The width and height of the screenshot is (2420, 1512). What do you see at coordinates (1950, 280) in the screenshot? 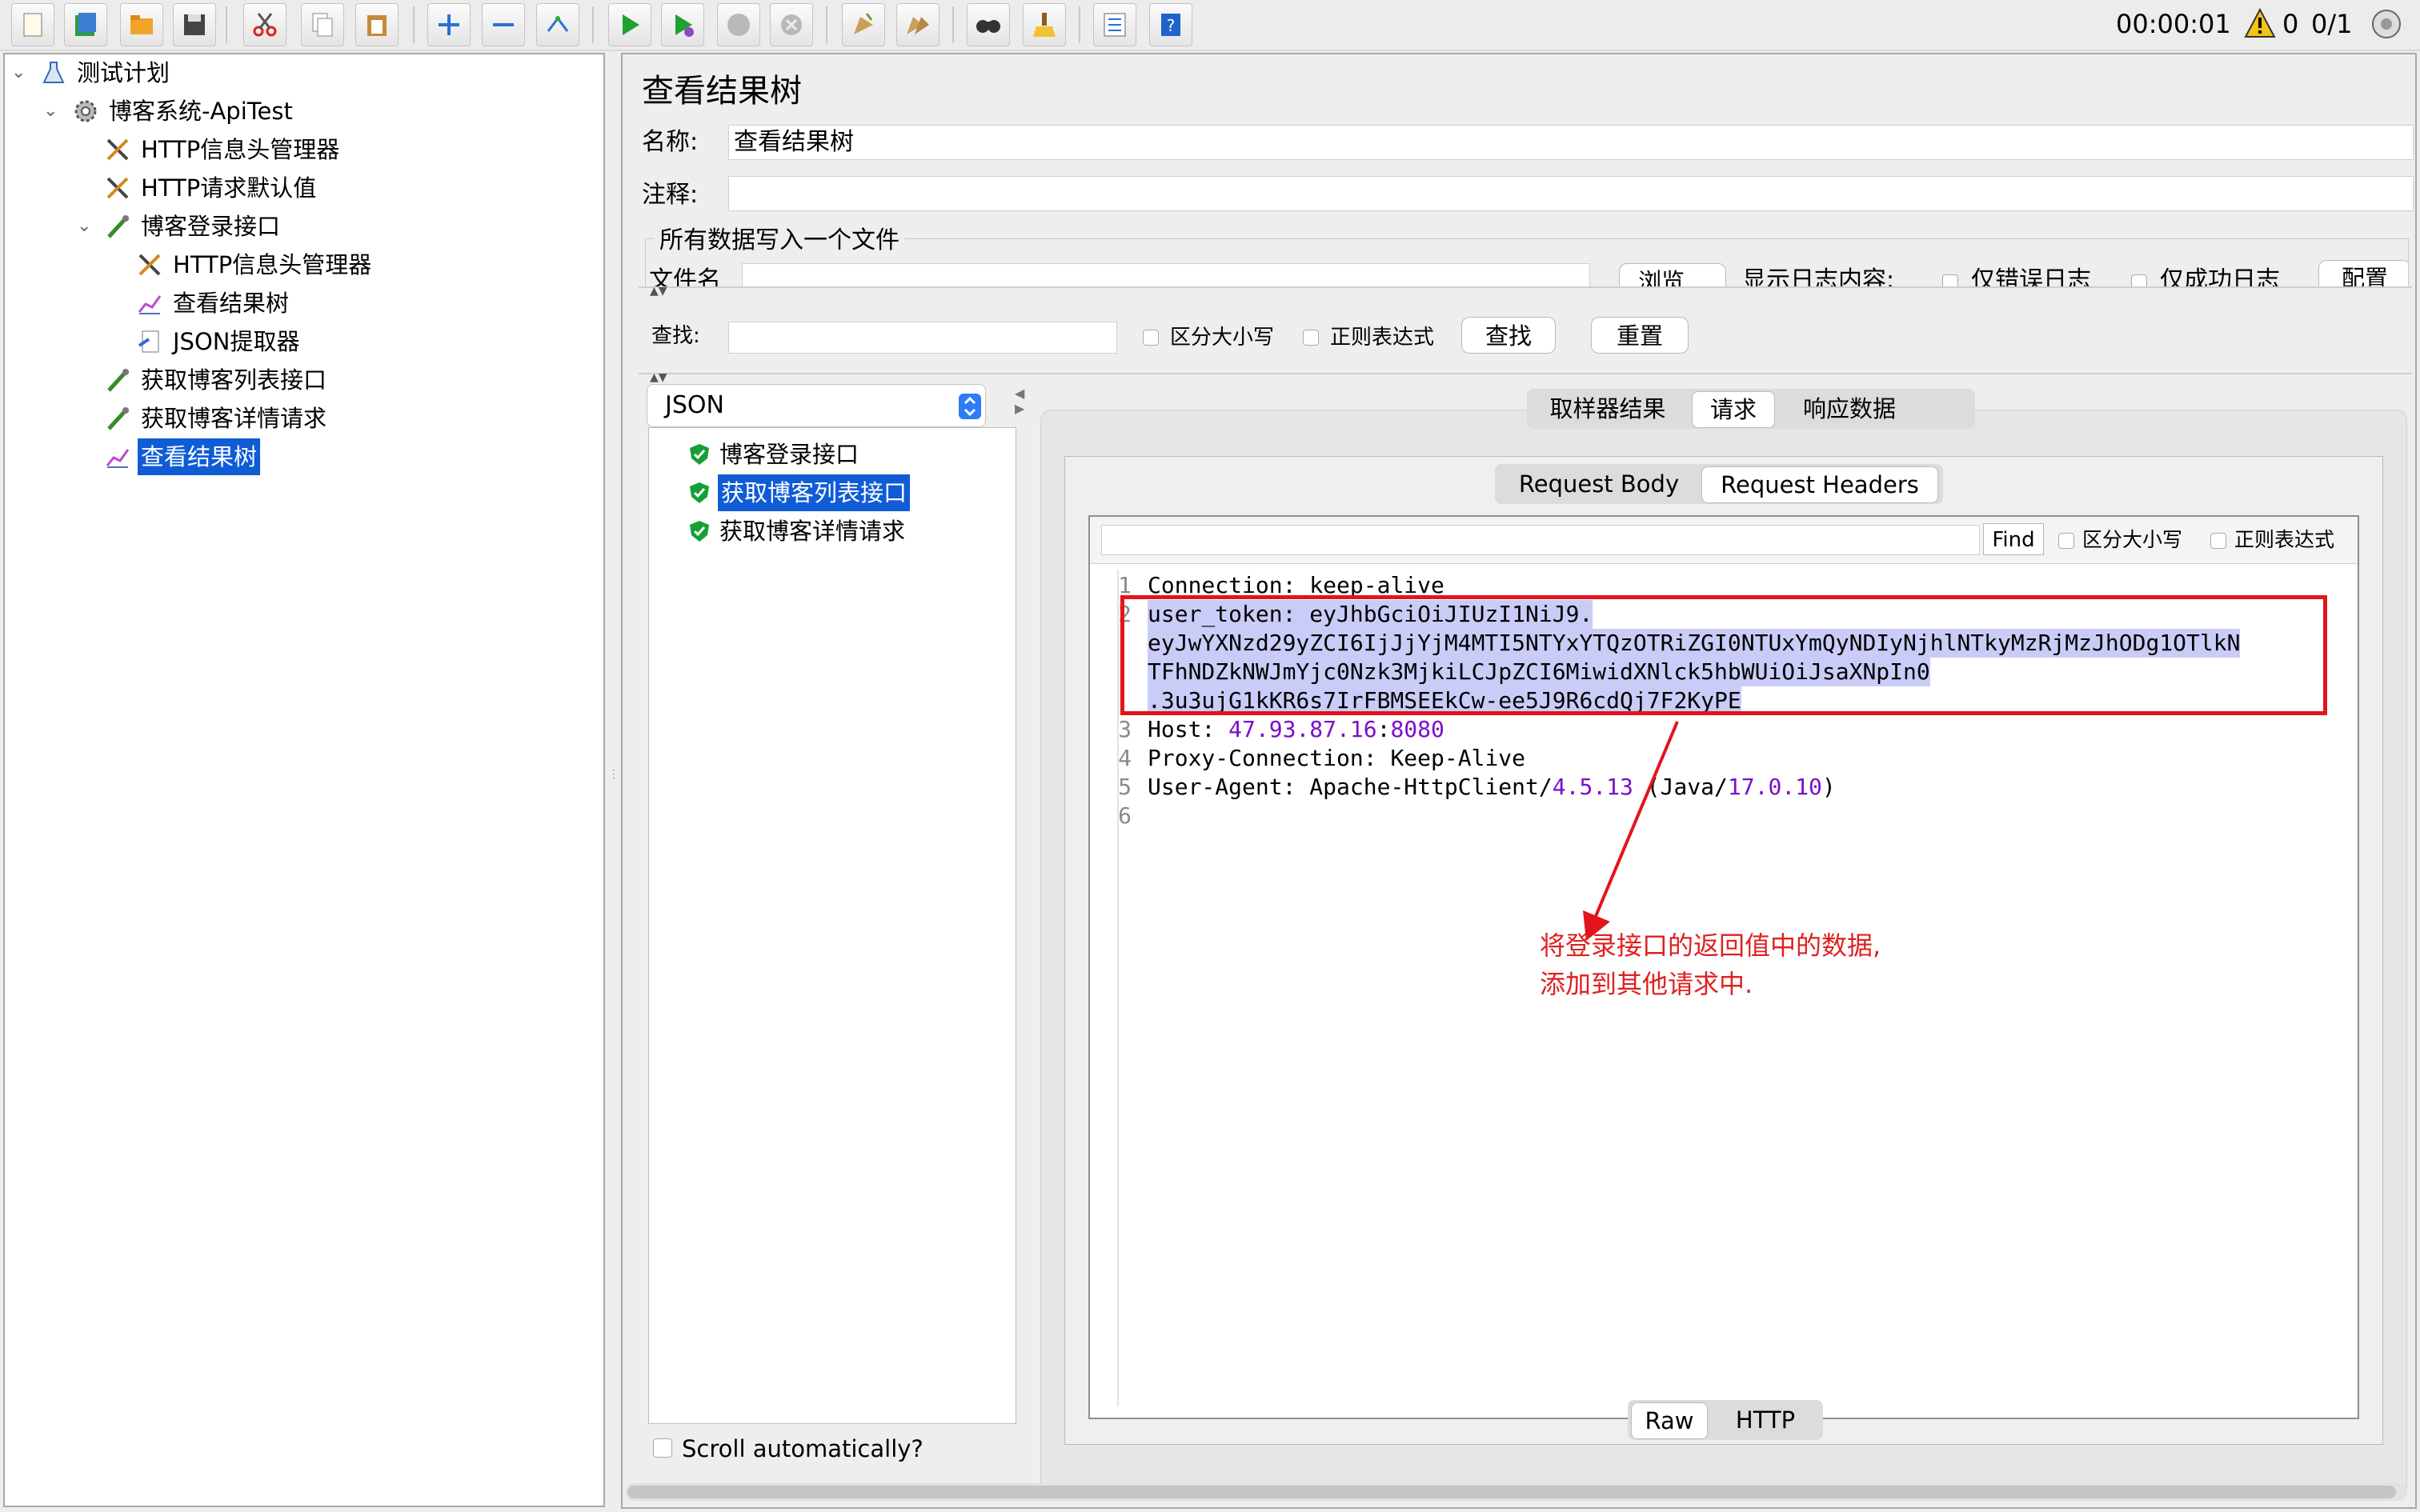
I see `errors-only-checkbox` at bounding box center [1950, 280].